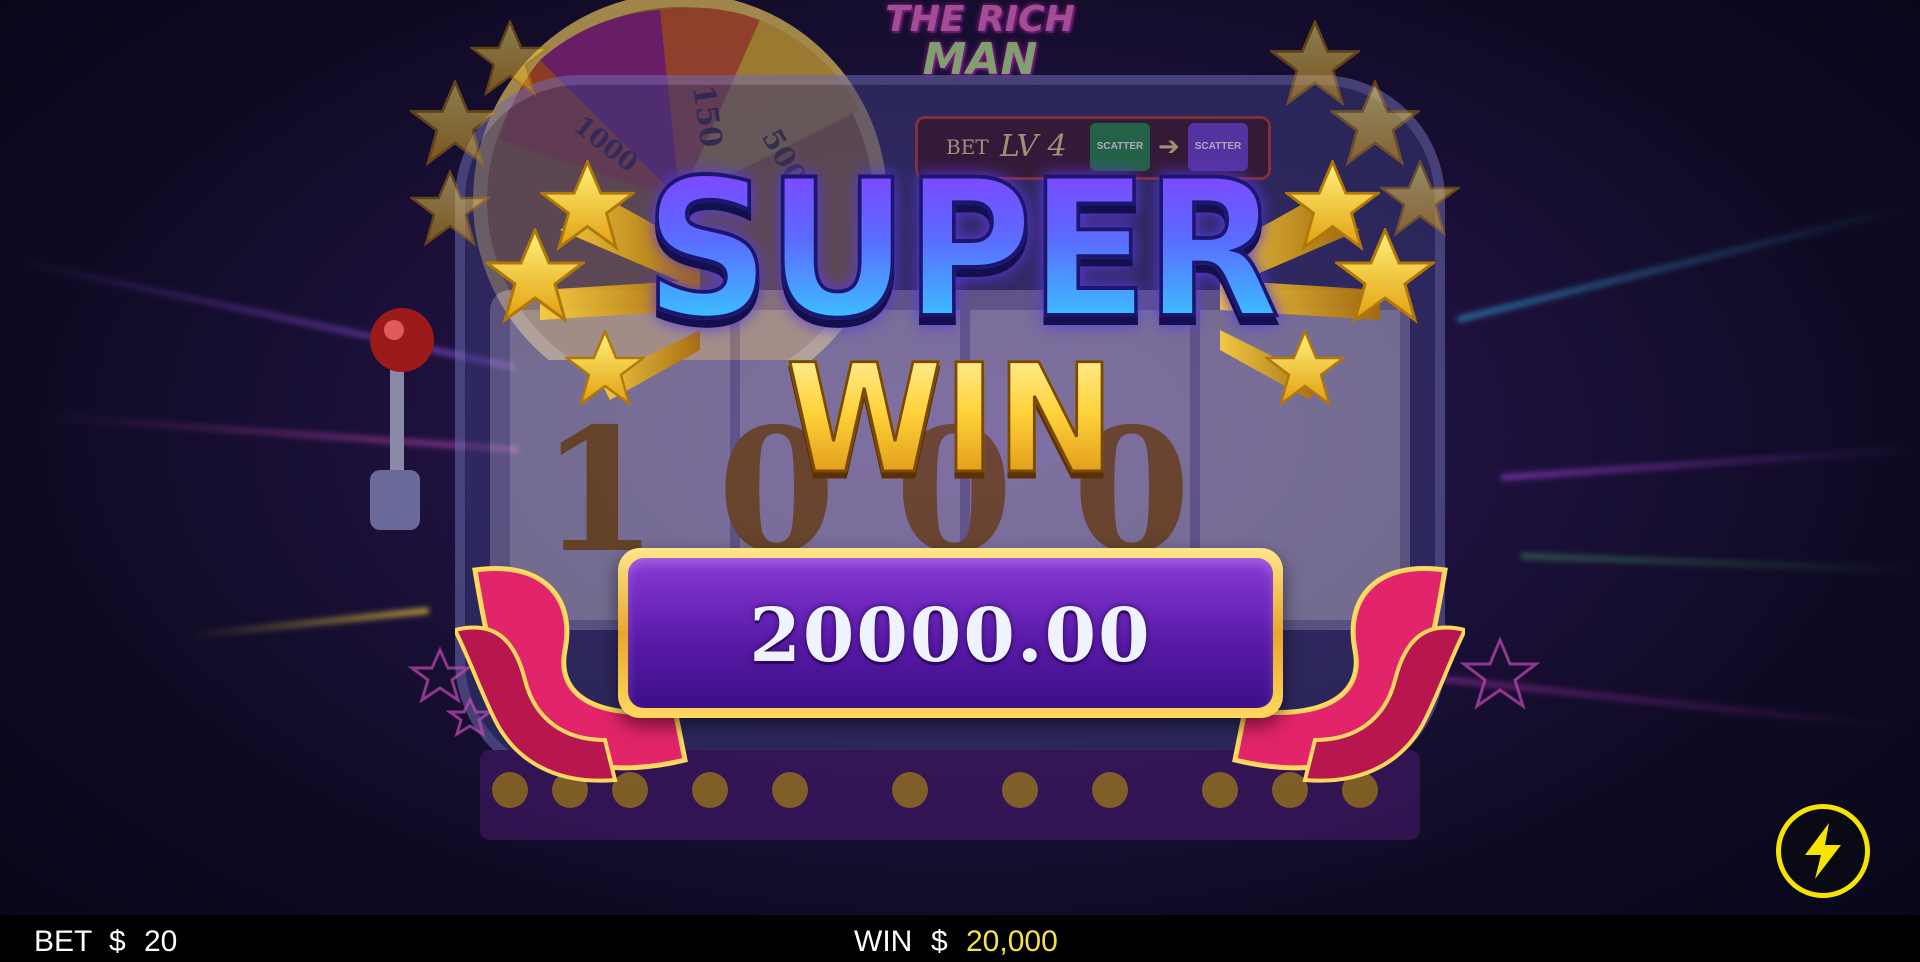 The image size is (1920, 962). Describe the element at coordinates (960, 938) in the screenshot. I see `status-bar` at that location.